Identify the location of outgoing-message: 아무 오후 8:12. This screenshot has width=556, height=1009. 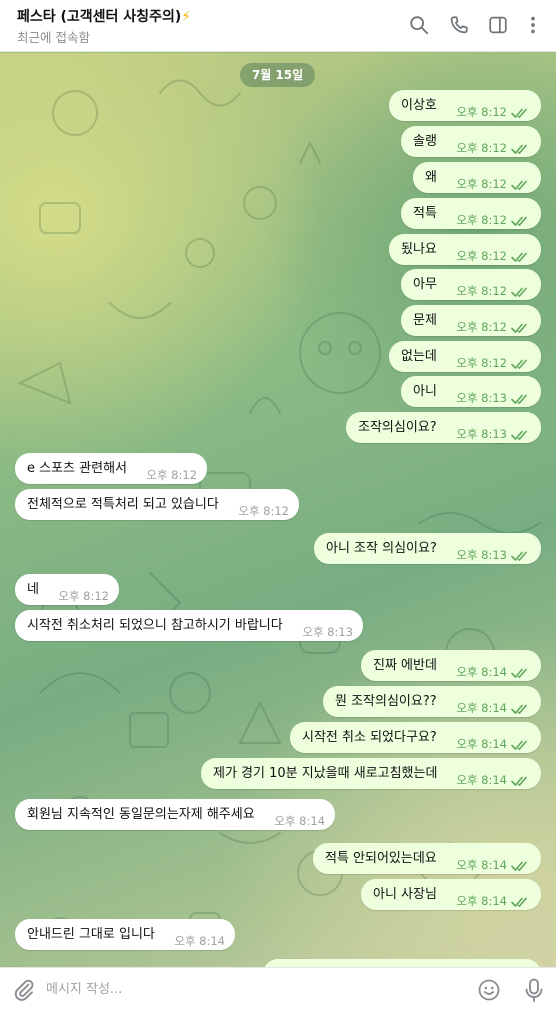
(471, 284).